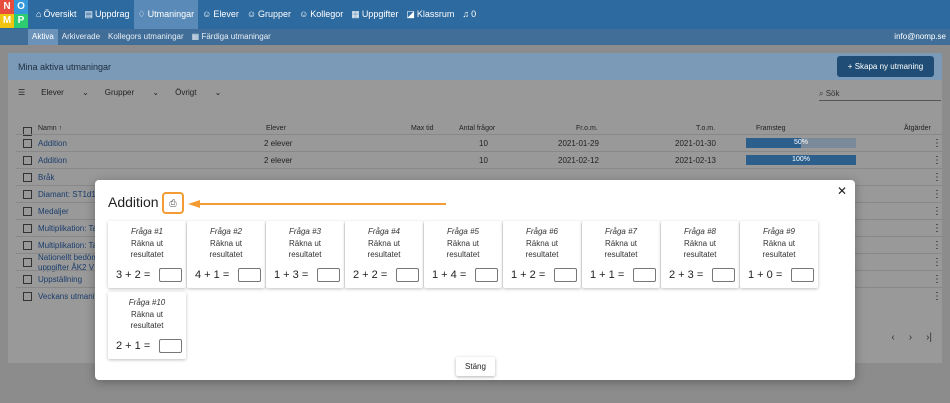  I want to click on challenge-name-link: Uppställning, so click(60, 279).